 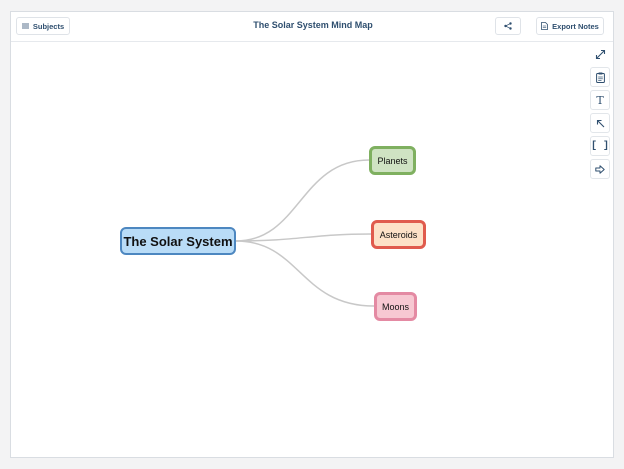 I want to click on expand-icon, so click(x=600, y=54).